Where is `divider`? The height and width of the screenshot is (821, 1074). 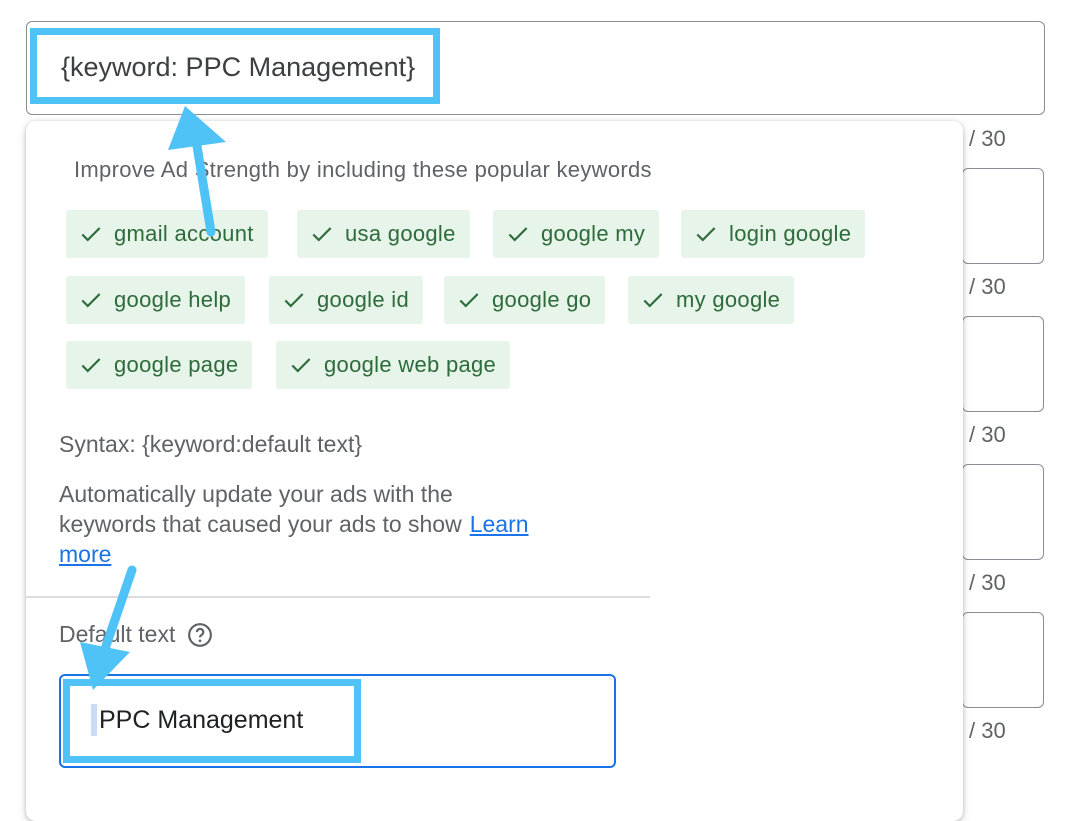 divider is located at coordinates (338, 597).